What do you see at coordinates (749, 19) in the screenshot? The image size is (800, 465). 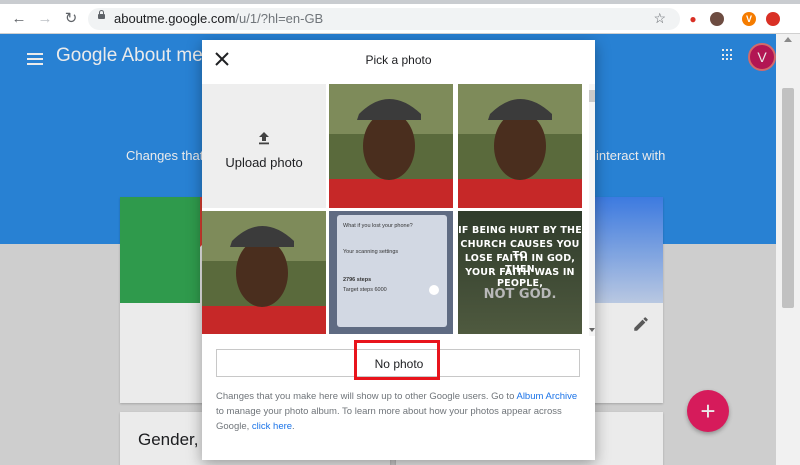 I see `profile-icon: V` at bounding box center [749, 19].